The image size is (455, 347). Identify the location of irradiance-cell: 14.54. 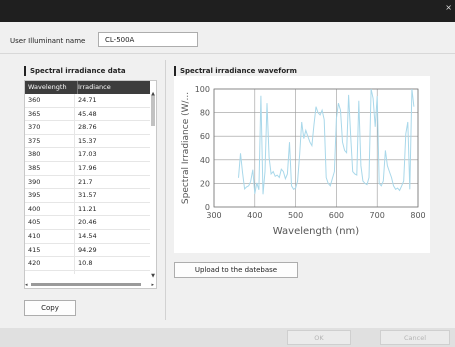
(87, 235).